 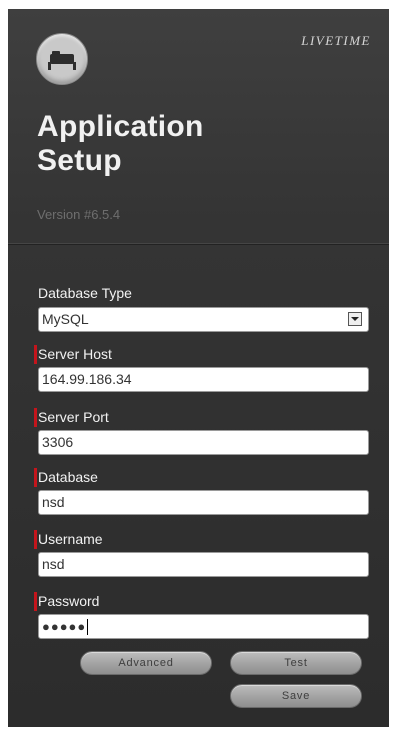 I want to click on test-button: Test, so click(x=296, y=663).